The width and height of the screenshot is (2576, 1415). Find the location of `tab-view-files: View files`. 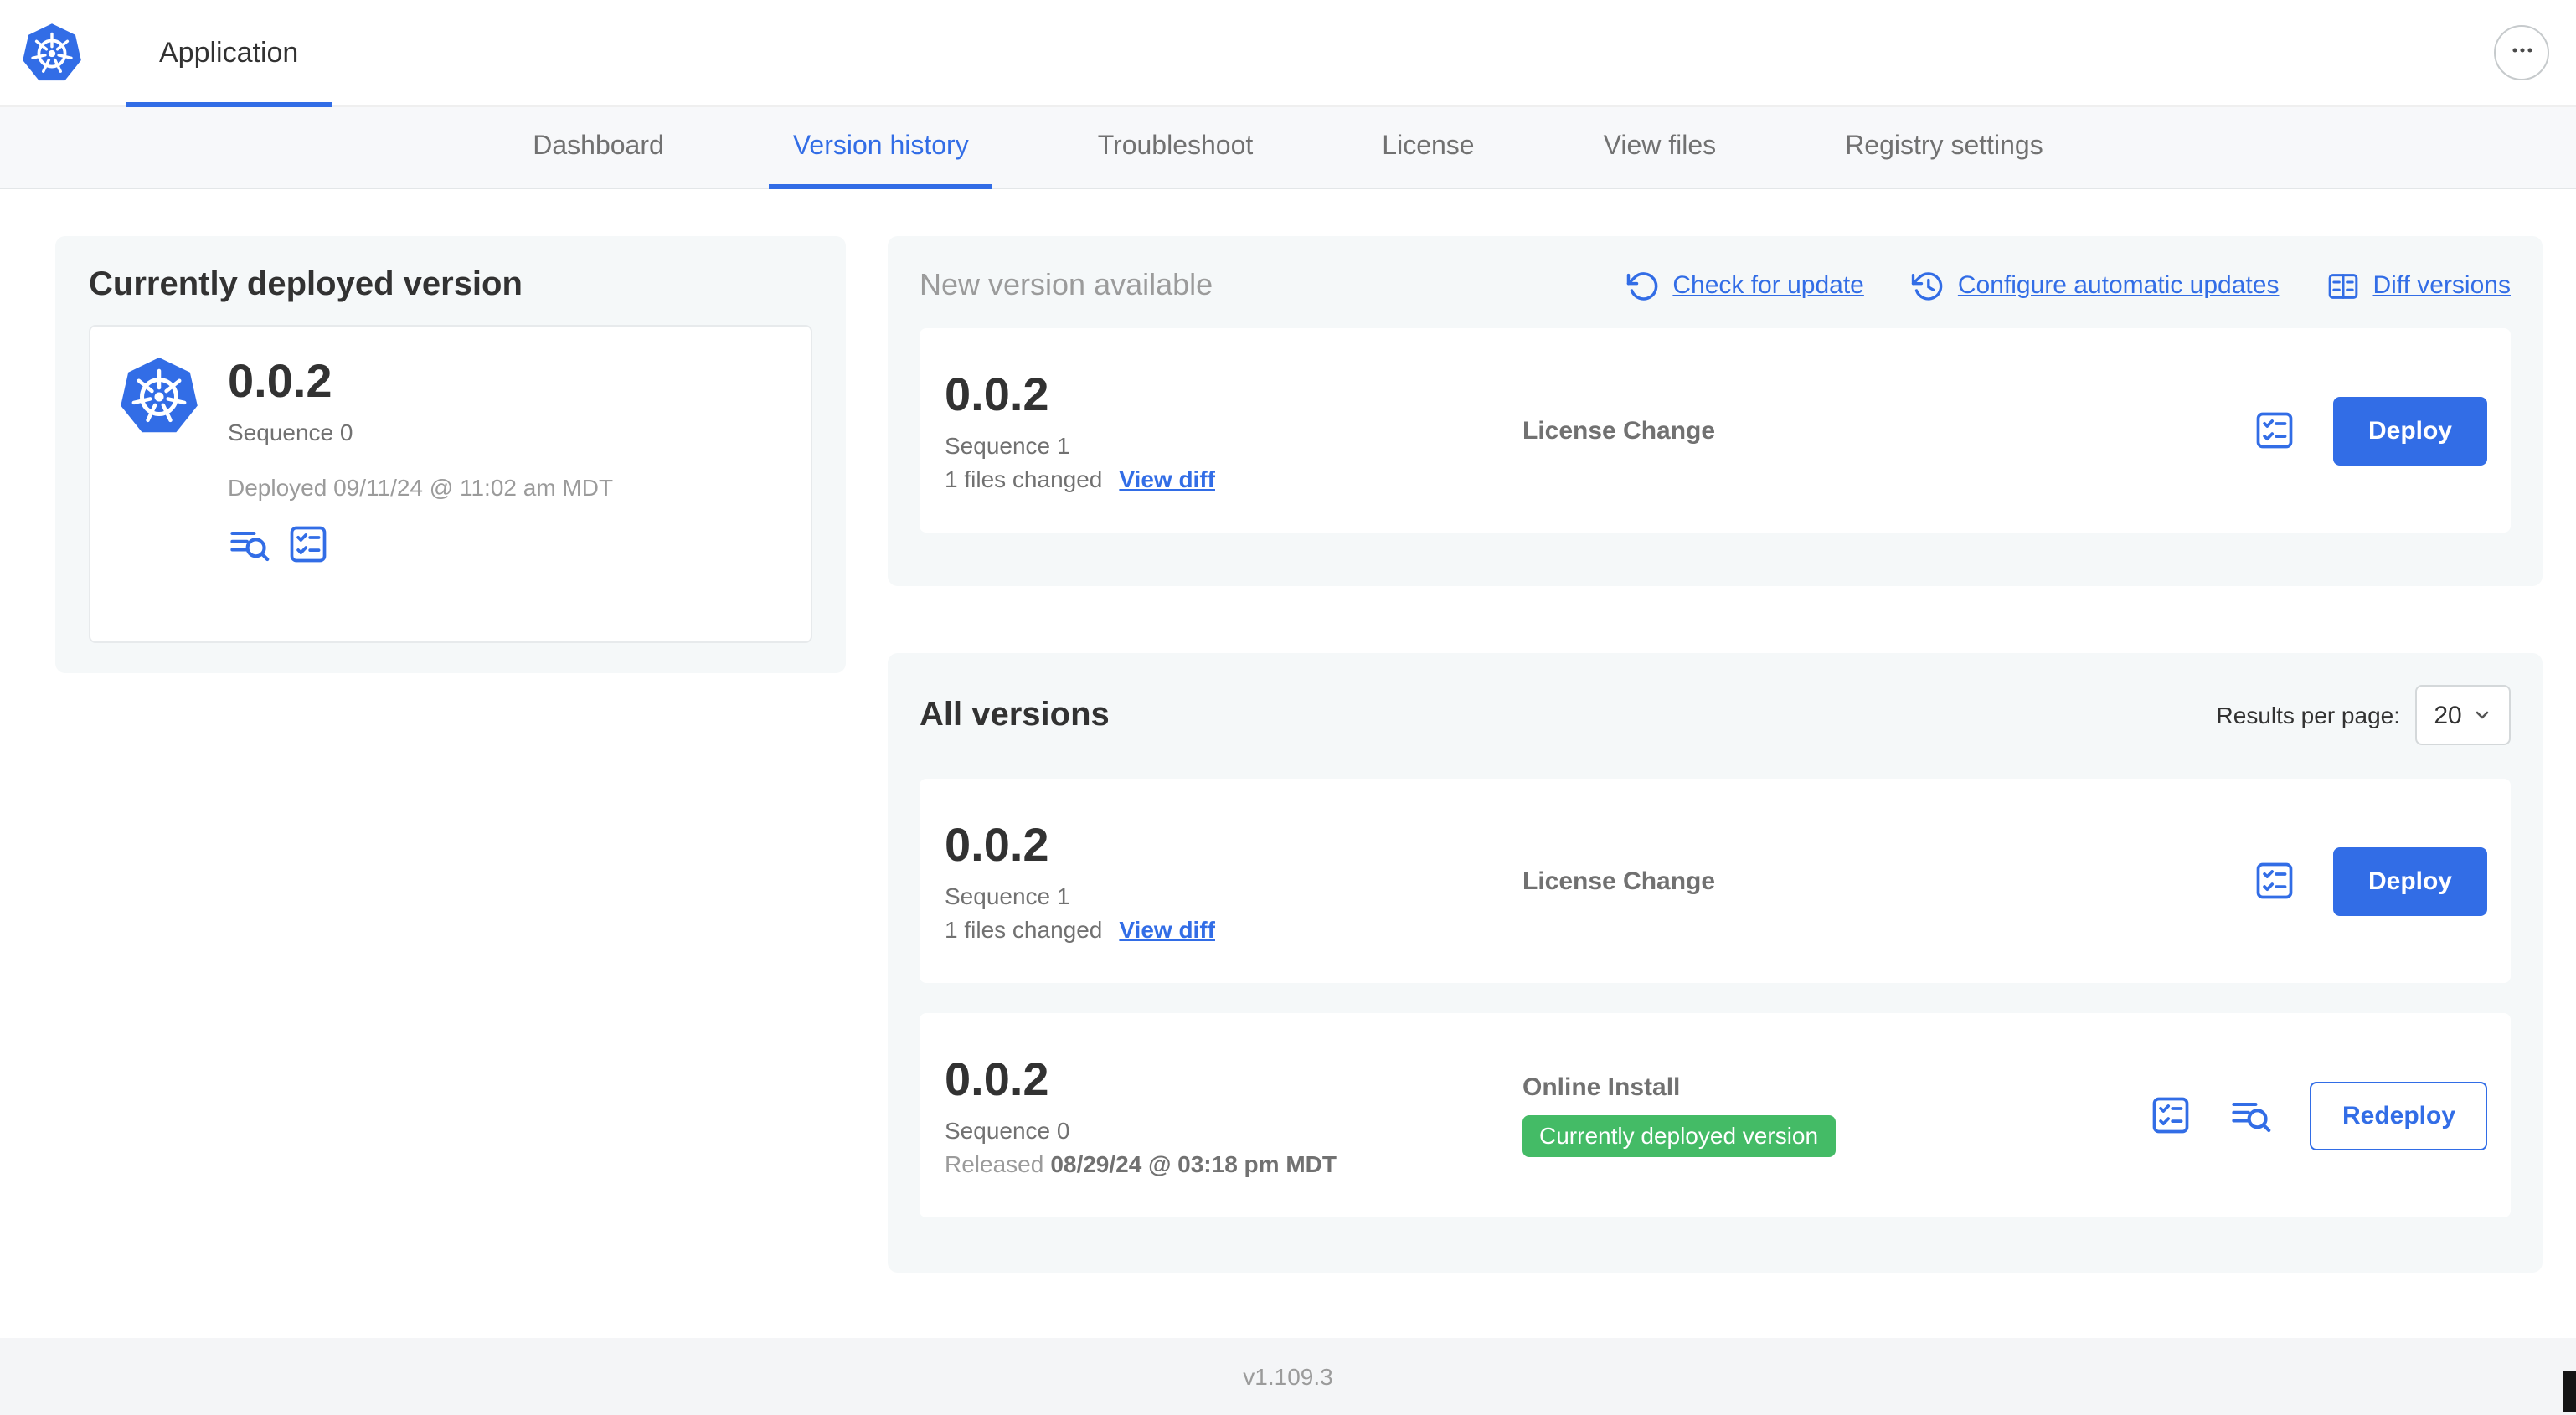

tab-view-files: View files is located at coordinates (1660, 147).